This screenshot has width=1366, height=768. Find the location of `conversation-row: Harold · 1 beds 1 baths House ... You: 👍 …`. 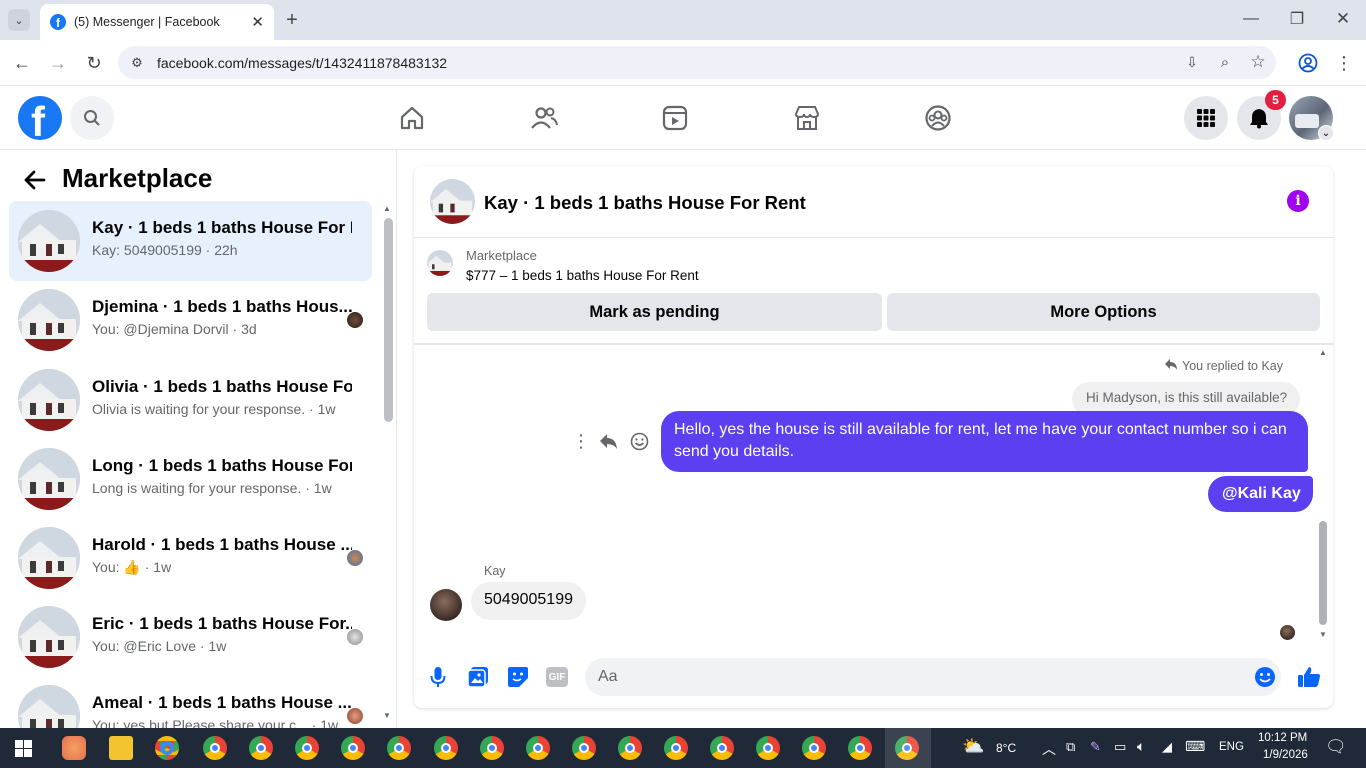

conversation-row: Harold · 1 beds 1 baths House ... You: 👍 … is located at coordinates (190, 558).